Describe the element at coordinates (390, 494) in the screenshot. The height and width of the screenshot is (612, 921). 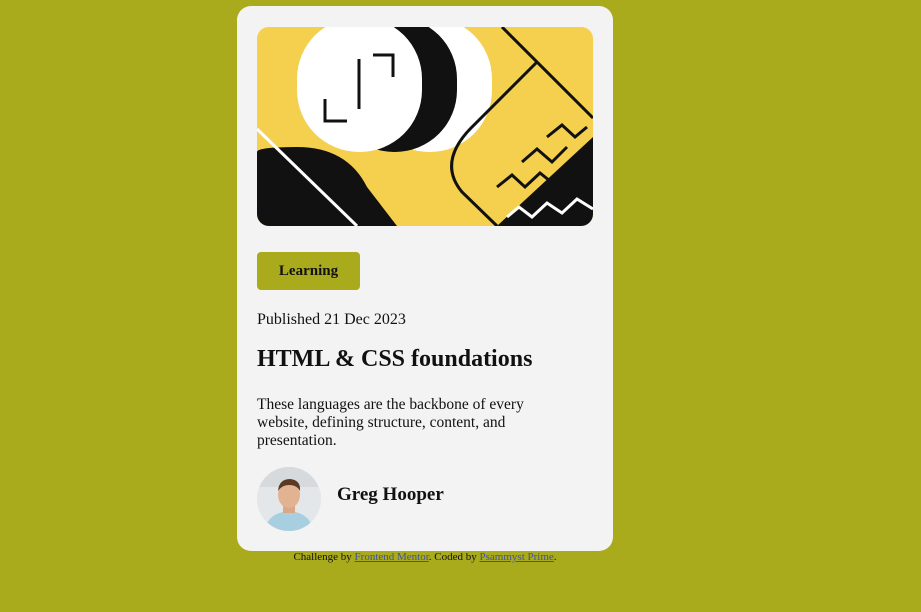
I see `author-name: Greg Hooper` at that location.